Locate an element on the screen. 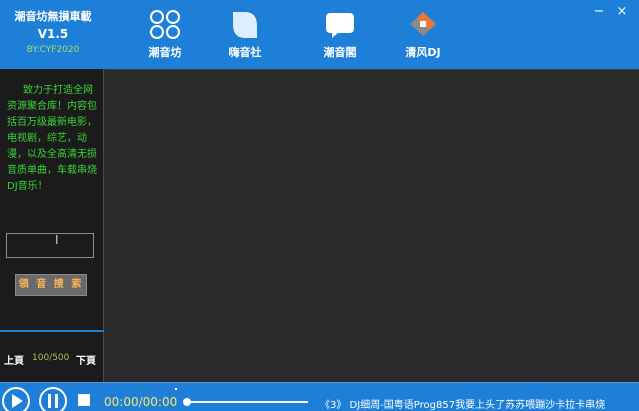 The height and width of the screenshot is (411, 639). time-display: 00:00/00:00 is located at coordinates (141, 402).